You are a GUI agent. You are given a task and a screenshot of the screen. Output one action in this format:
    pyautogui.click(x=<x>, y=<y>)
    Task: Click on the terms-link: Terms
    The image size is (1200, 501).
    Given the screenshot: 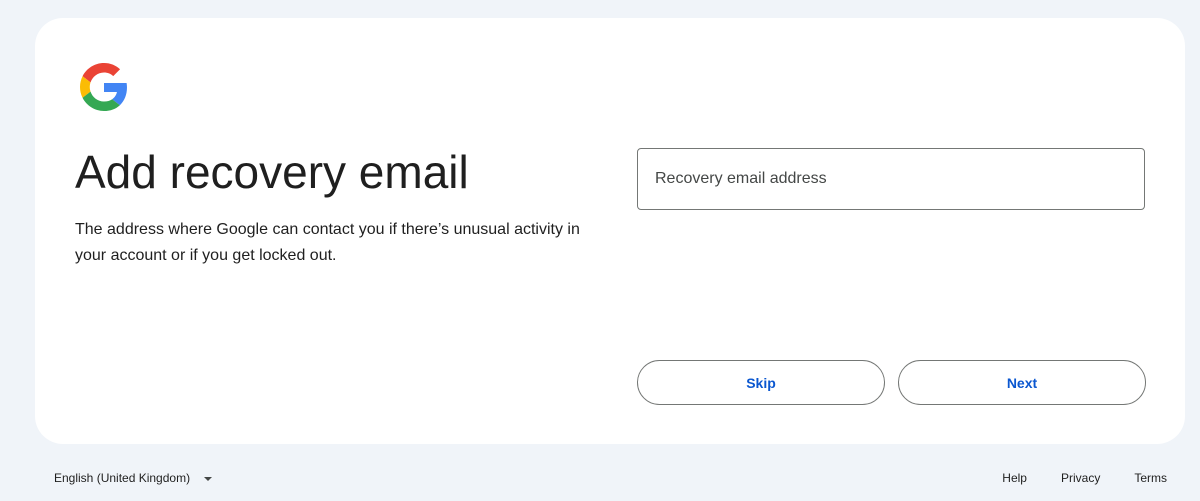 What is the action you would take?
    pyautogui.click(x=1150, y=478)
    